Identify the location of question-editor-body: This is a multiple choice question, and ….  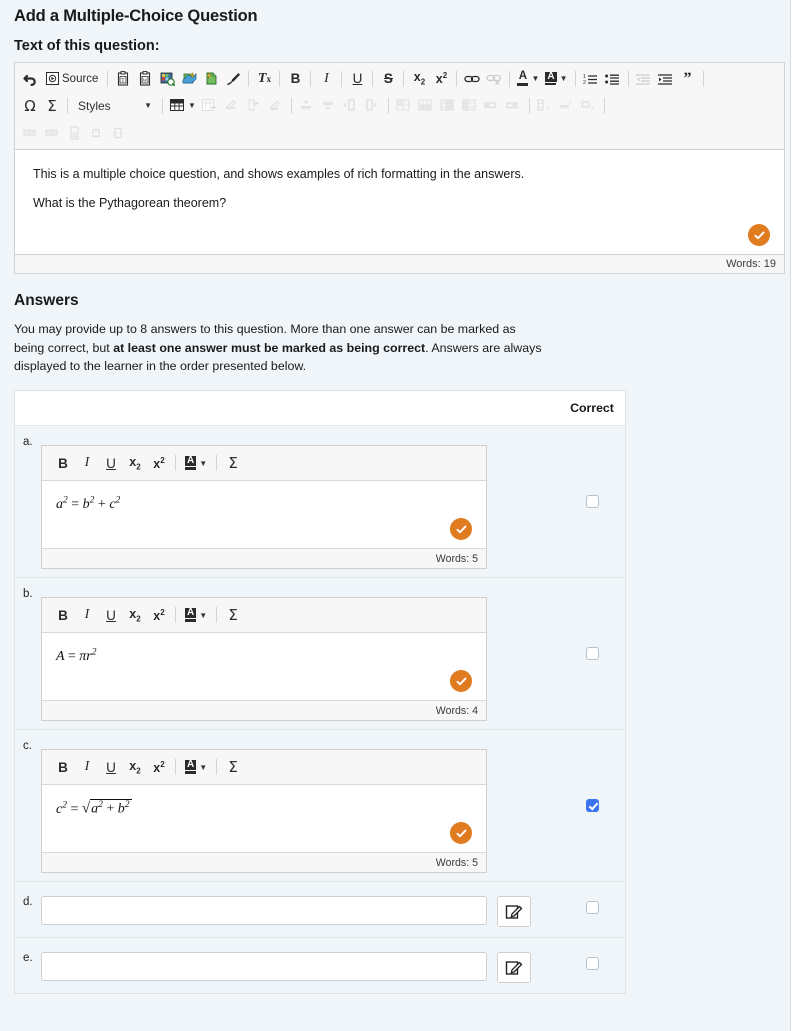
(399, 202).